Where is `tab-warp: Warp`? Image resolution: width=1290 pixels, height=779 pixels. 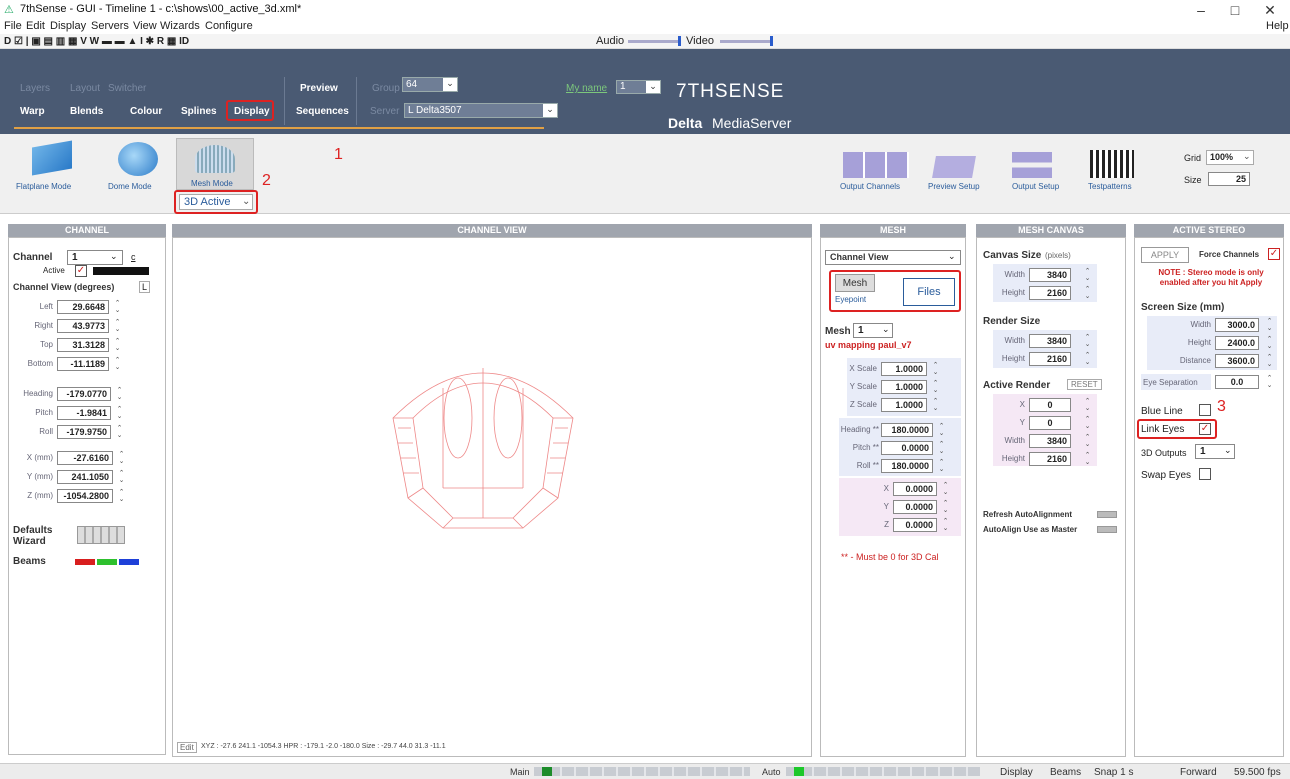
tab-warp: Warp is located at coordinates (32, 111).